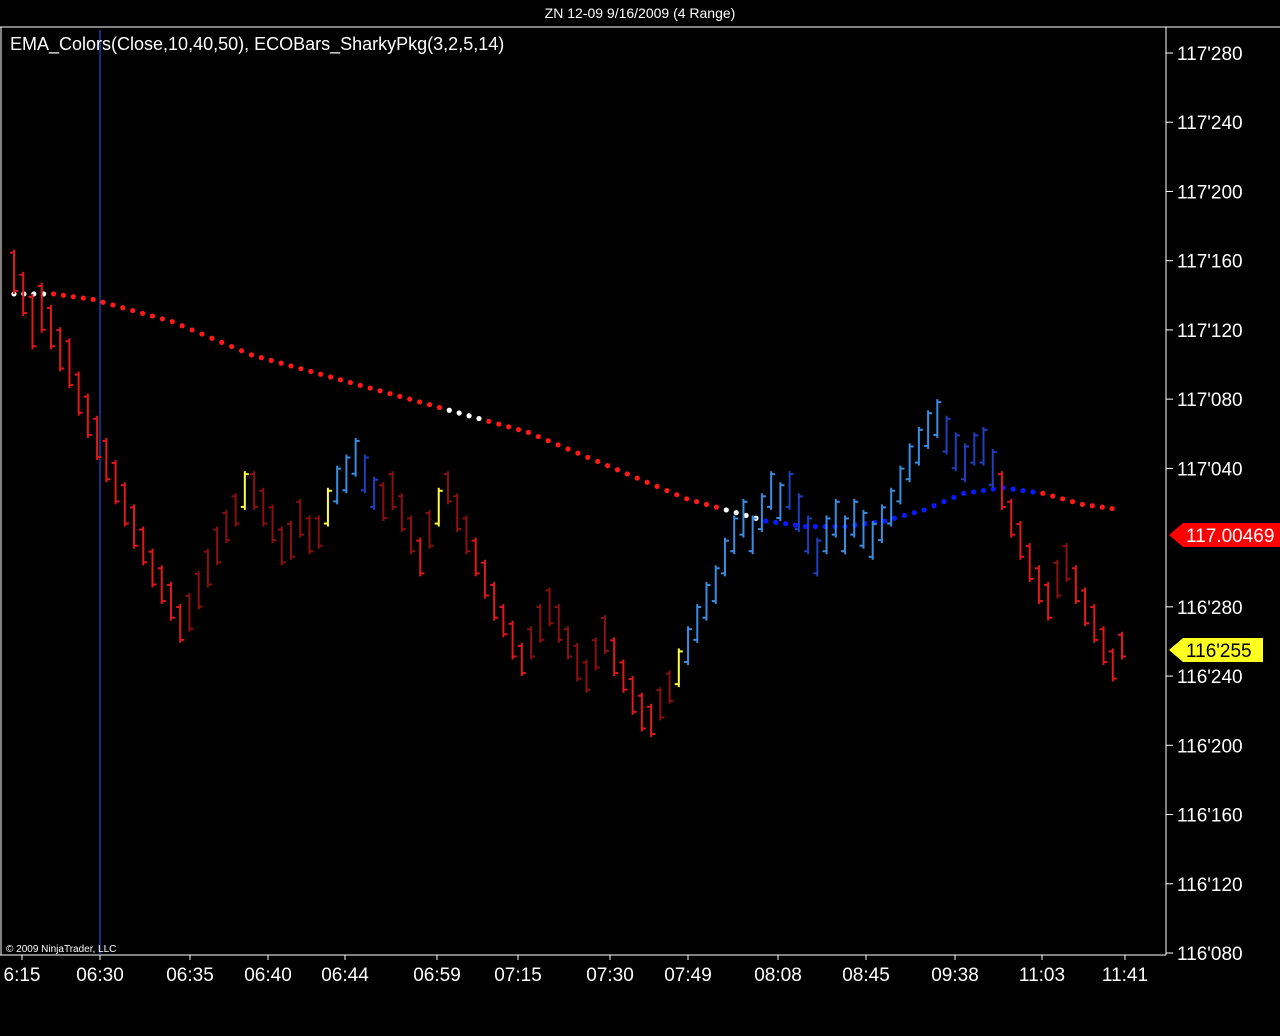 Image resolution: width=1280 pixels, height=1036 pixels. Describe the element at coordinates (1042, 975) in the screenshot. I see `x-tick-label: 11:03` at that location.